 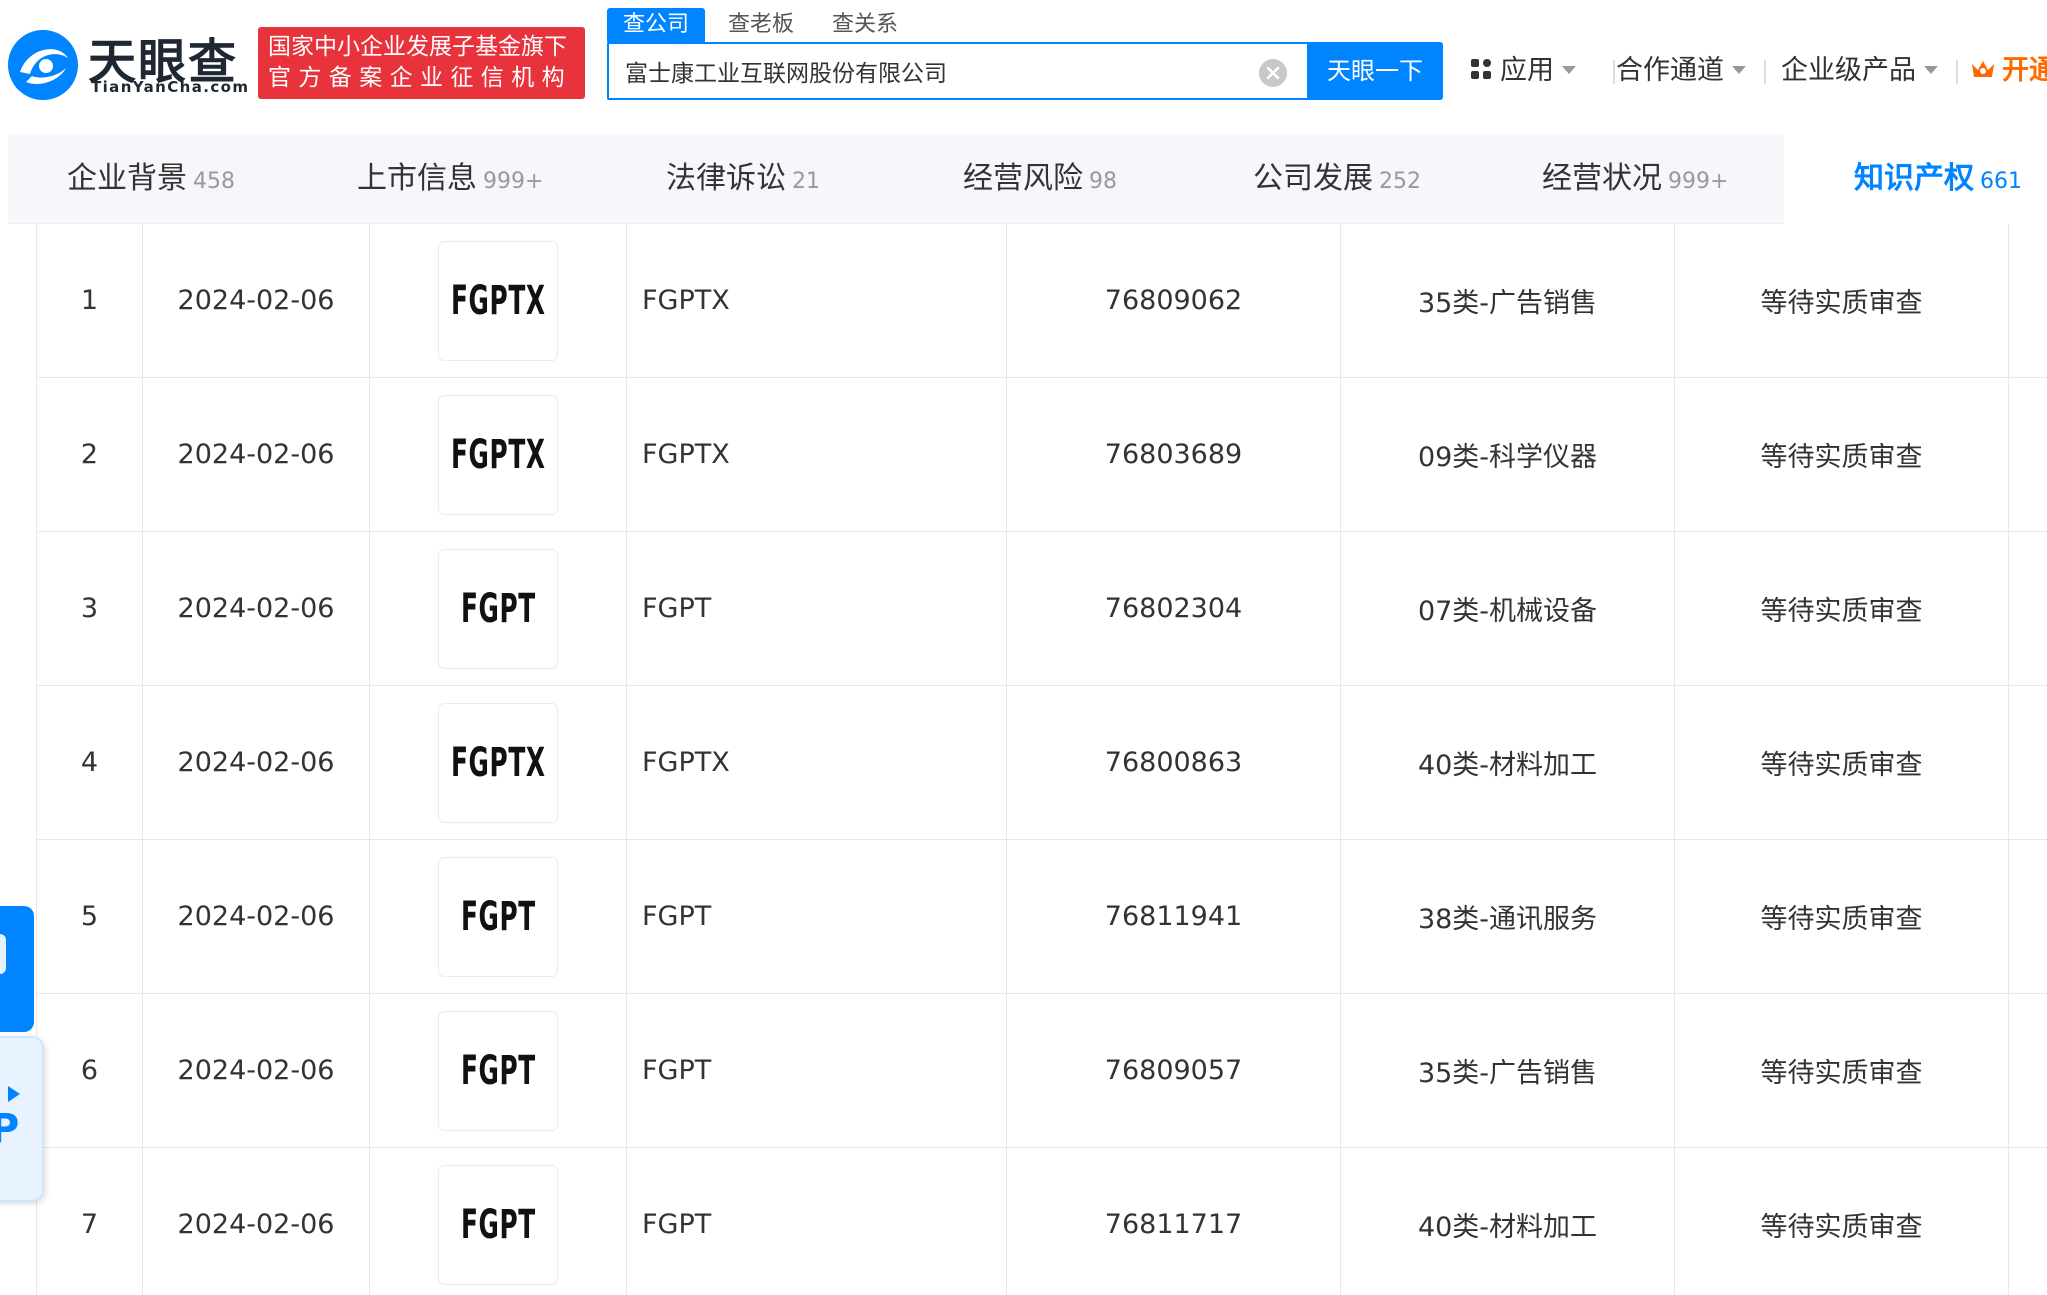 I want to click on registration-number: 76811717, so click(x=1174, y=1221).